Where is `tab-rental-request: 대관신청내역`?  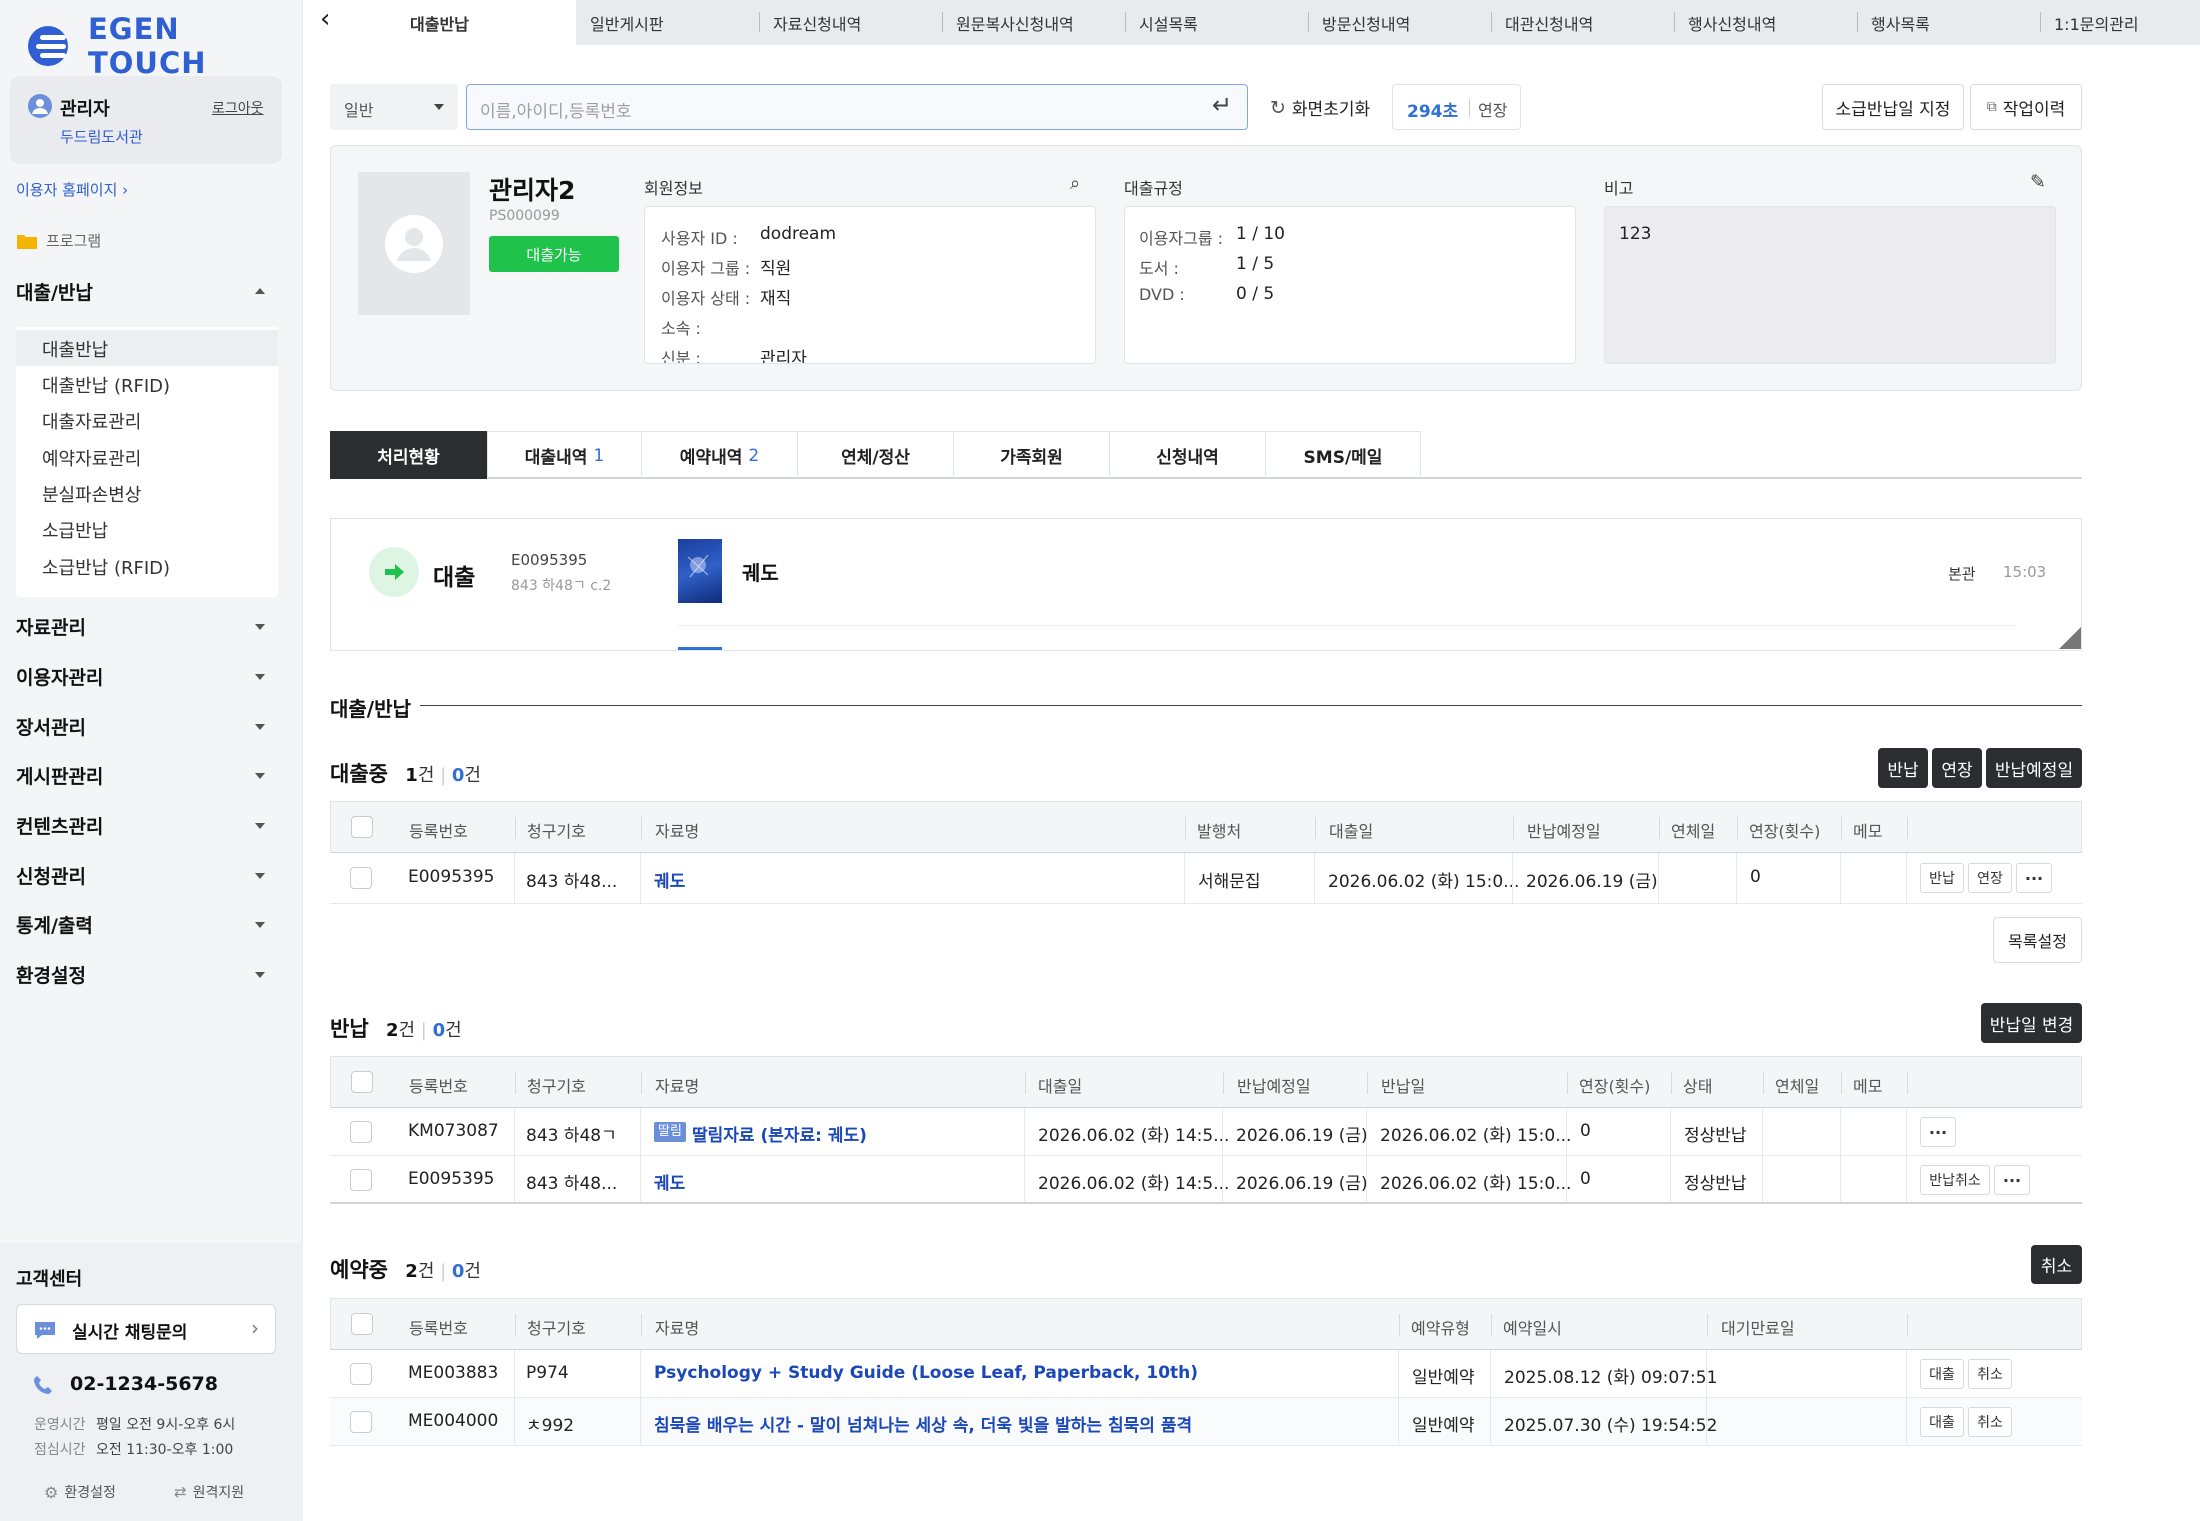 tab-rental-request: 대관신청내역 is located at coordinates (1582, 22).